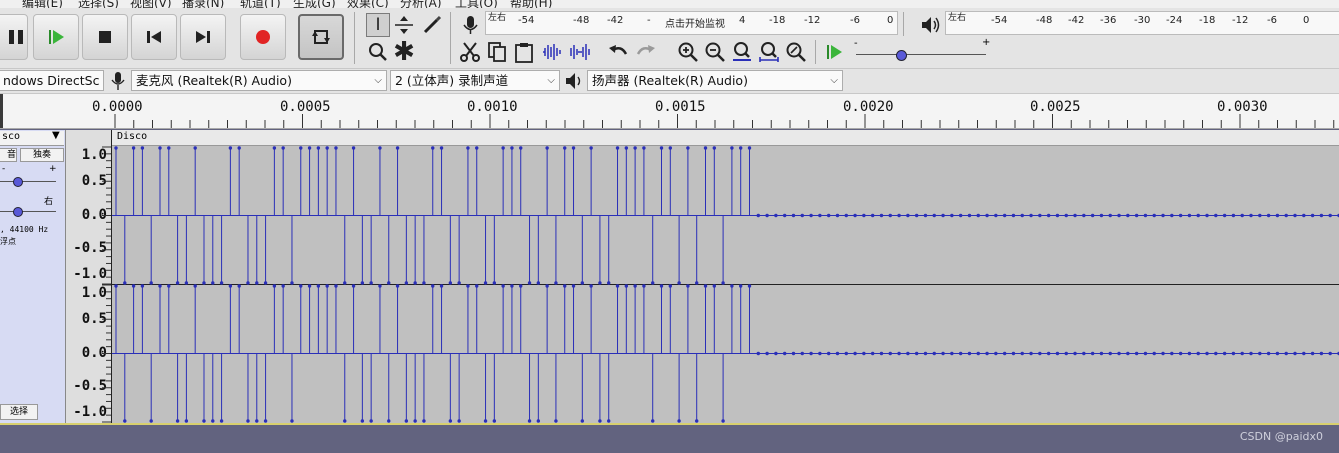 The width and height of the screenshot is (1339, 453). I want to click on recording-device-value: 麦克风 (Realtek(R) Audio), so click(214, 80).